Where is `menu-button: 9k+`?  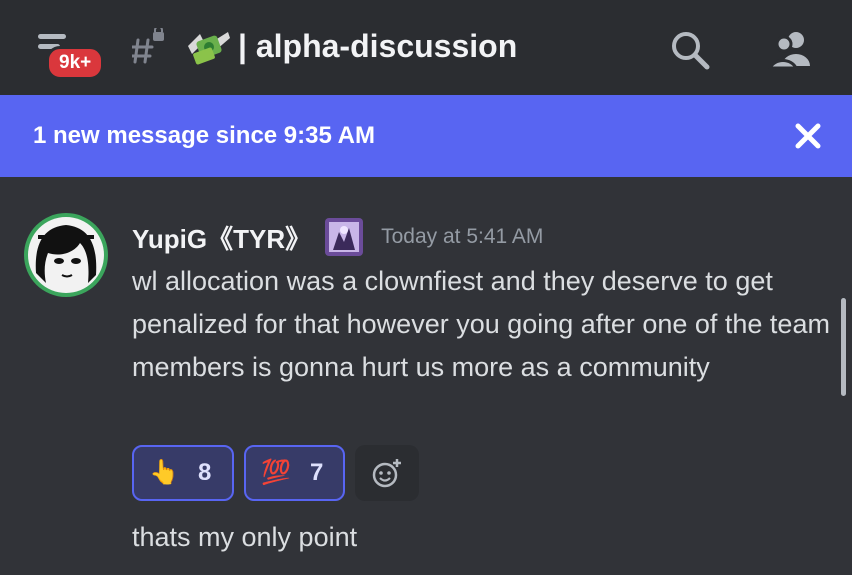 menu-button: 9k+ is located at coordinates (69, 55).